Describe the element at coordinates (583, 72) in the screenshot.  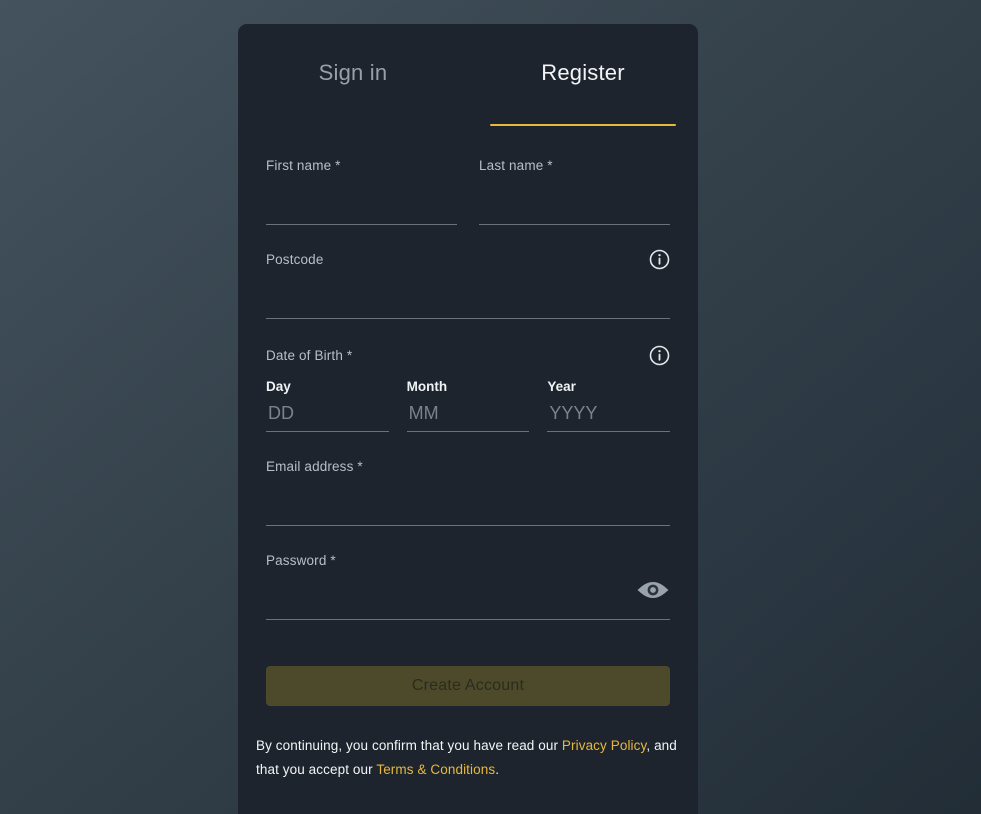
I see `tab-register-label: Register` at that location.